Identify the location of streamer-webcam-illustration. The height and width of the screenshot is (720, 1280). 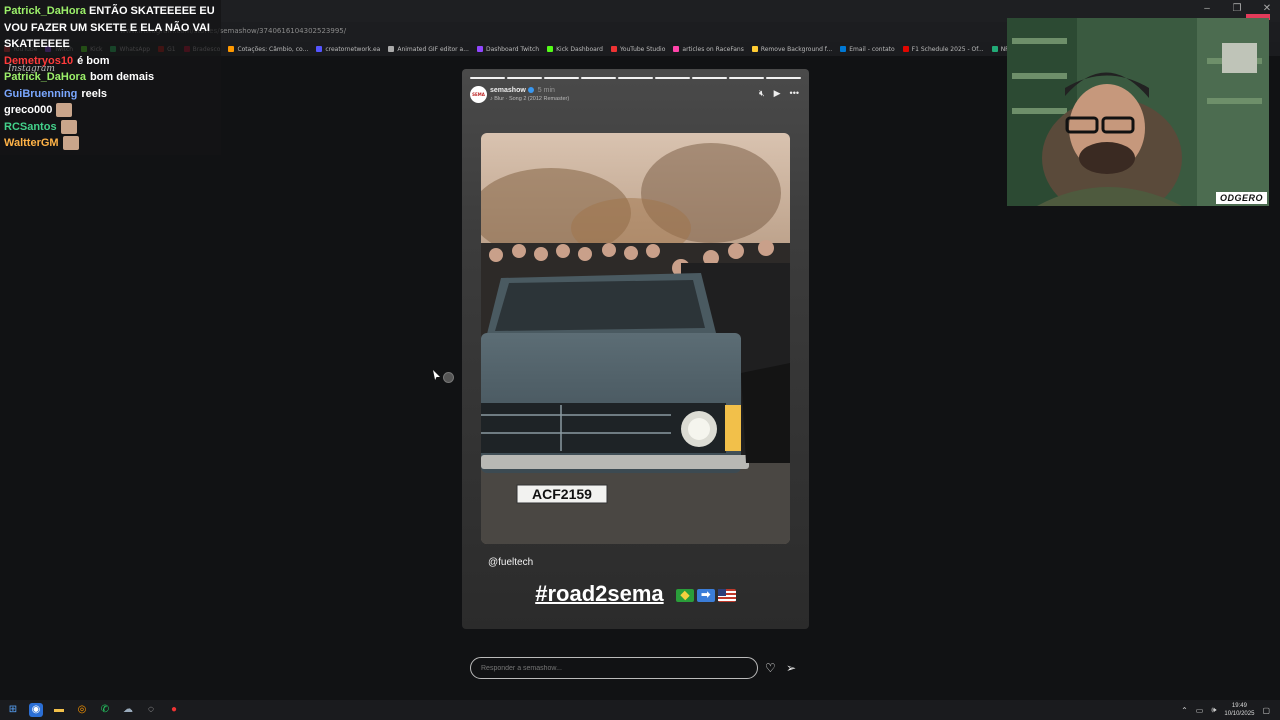
(1138, 112).